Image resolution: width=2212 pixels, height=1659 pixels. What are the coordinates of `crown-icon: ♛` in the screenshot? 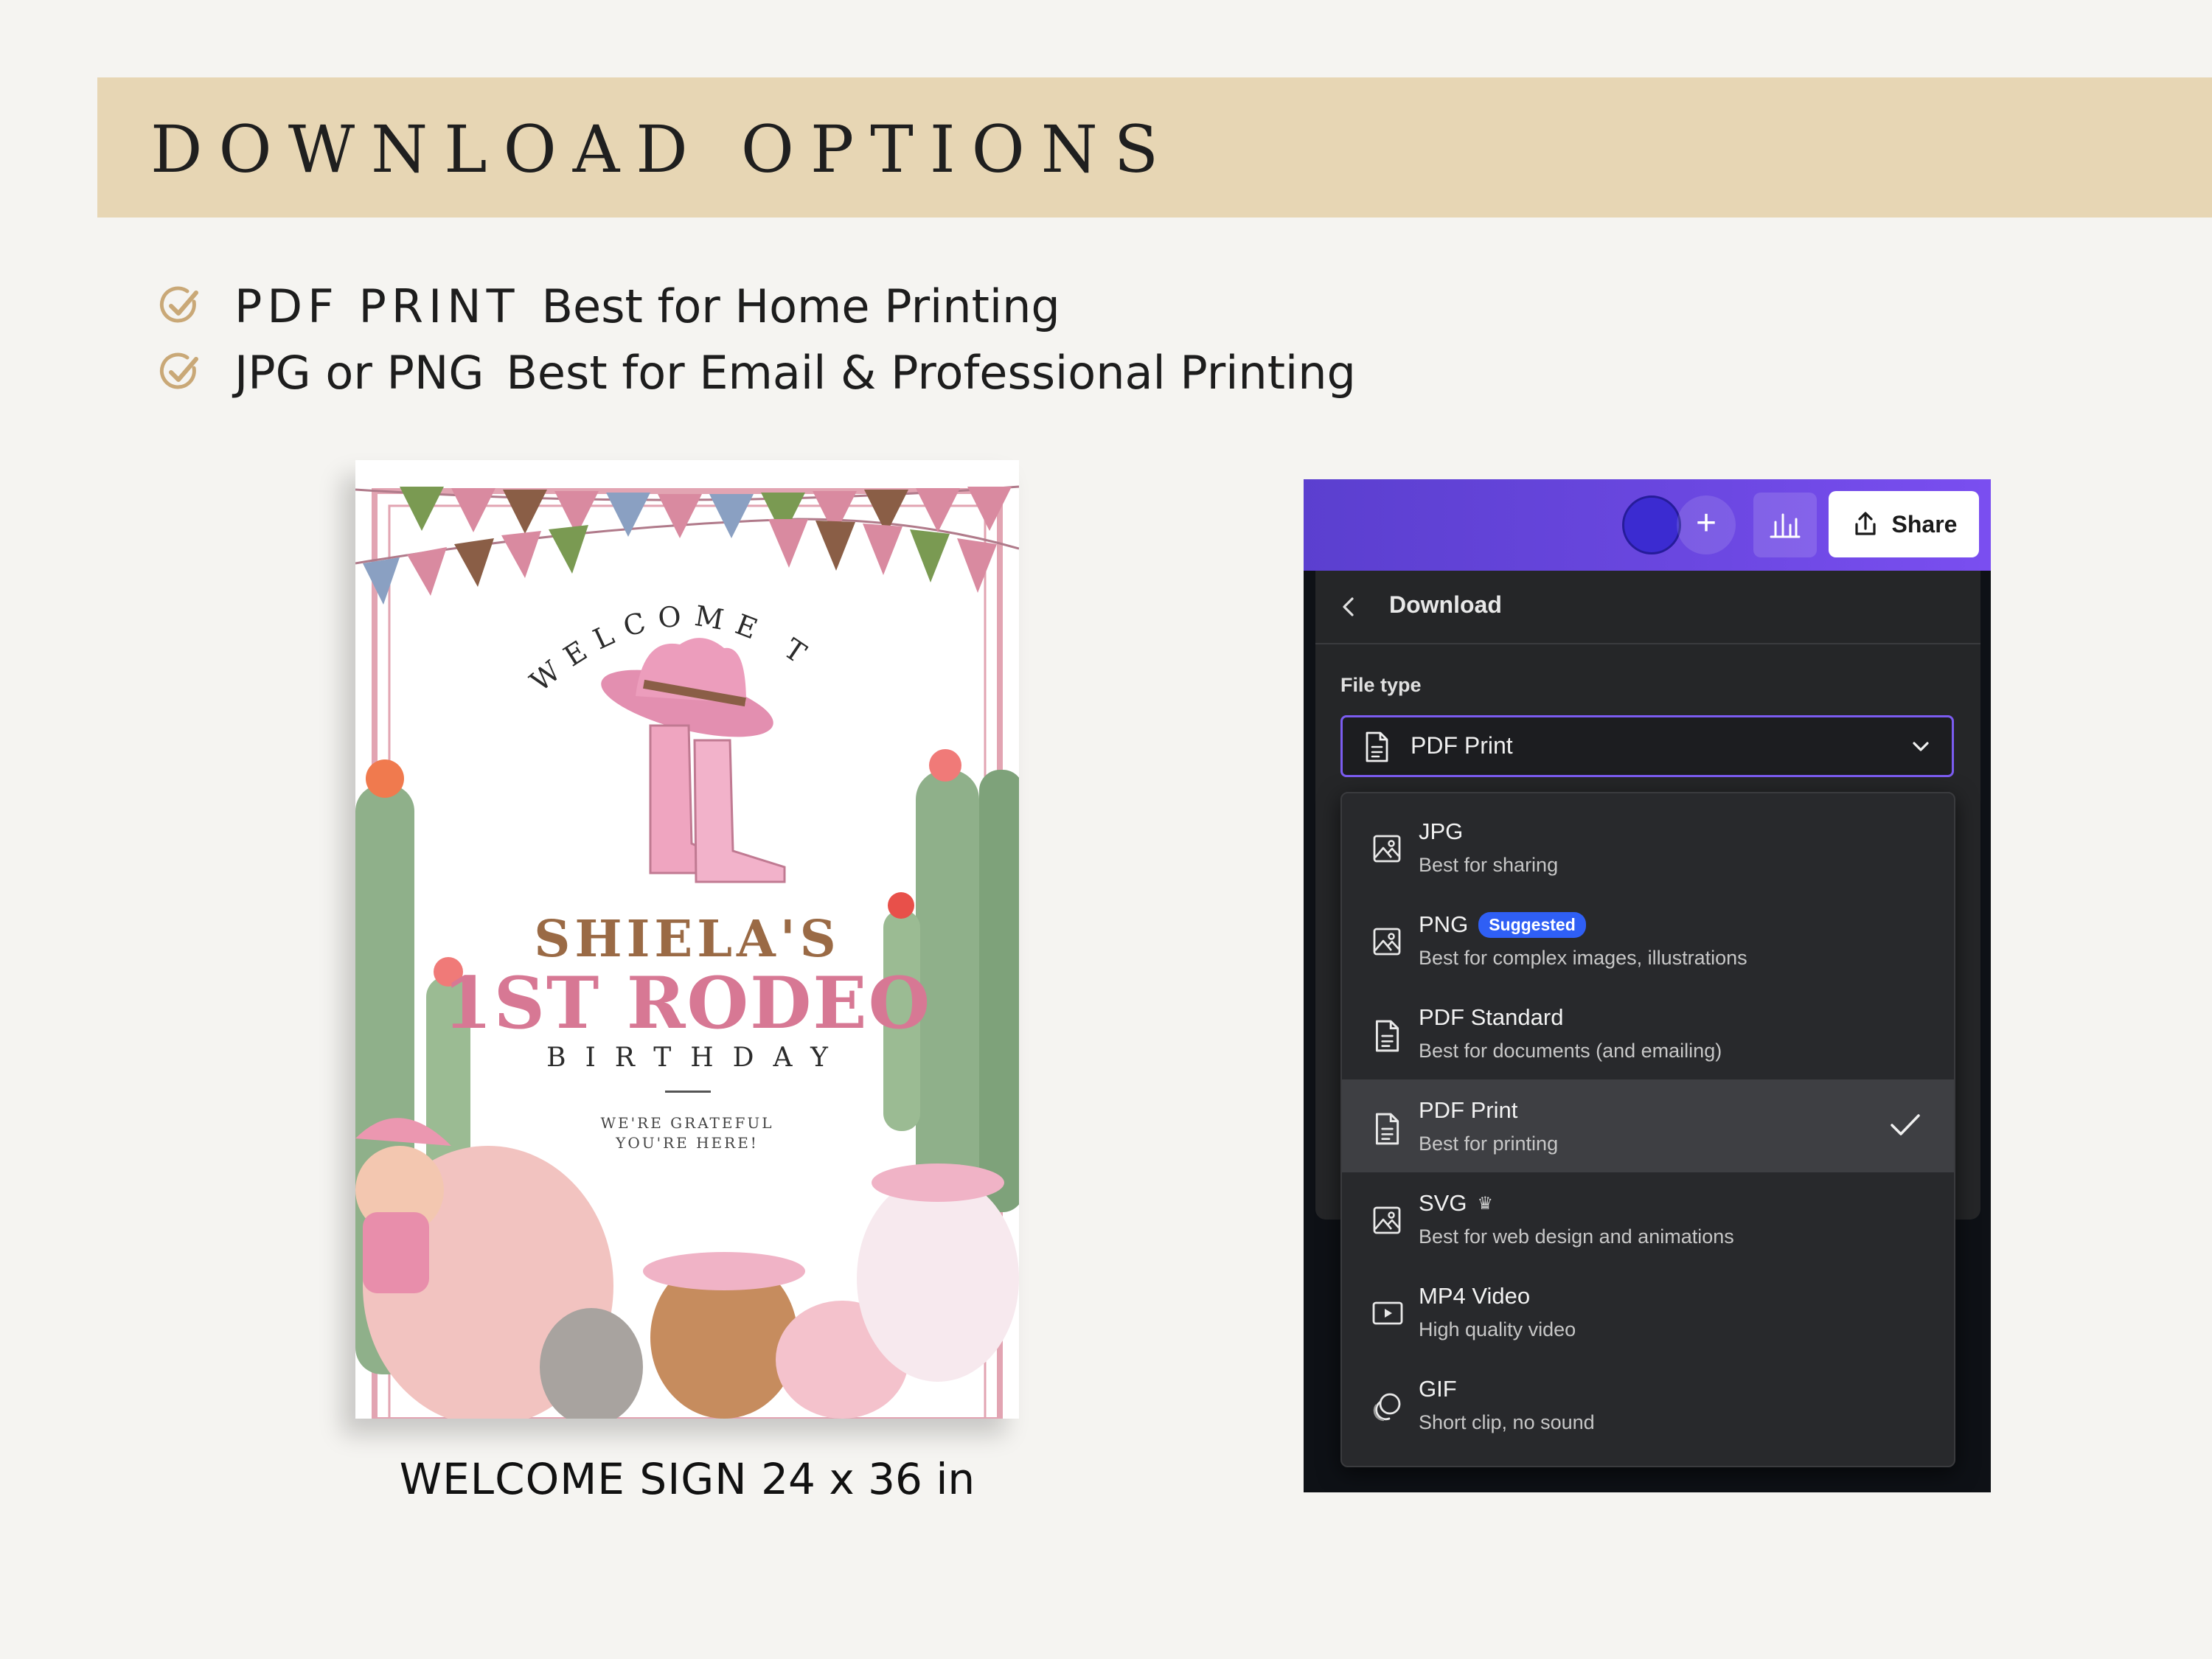 It's located at (1485, 1203).